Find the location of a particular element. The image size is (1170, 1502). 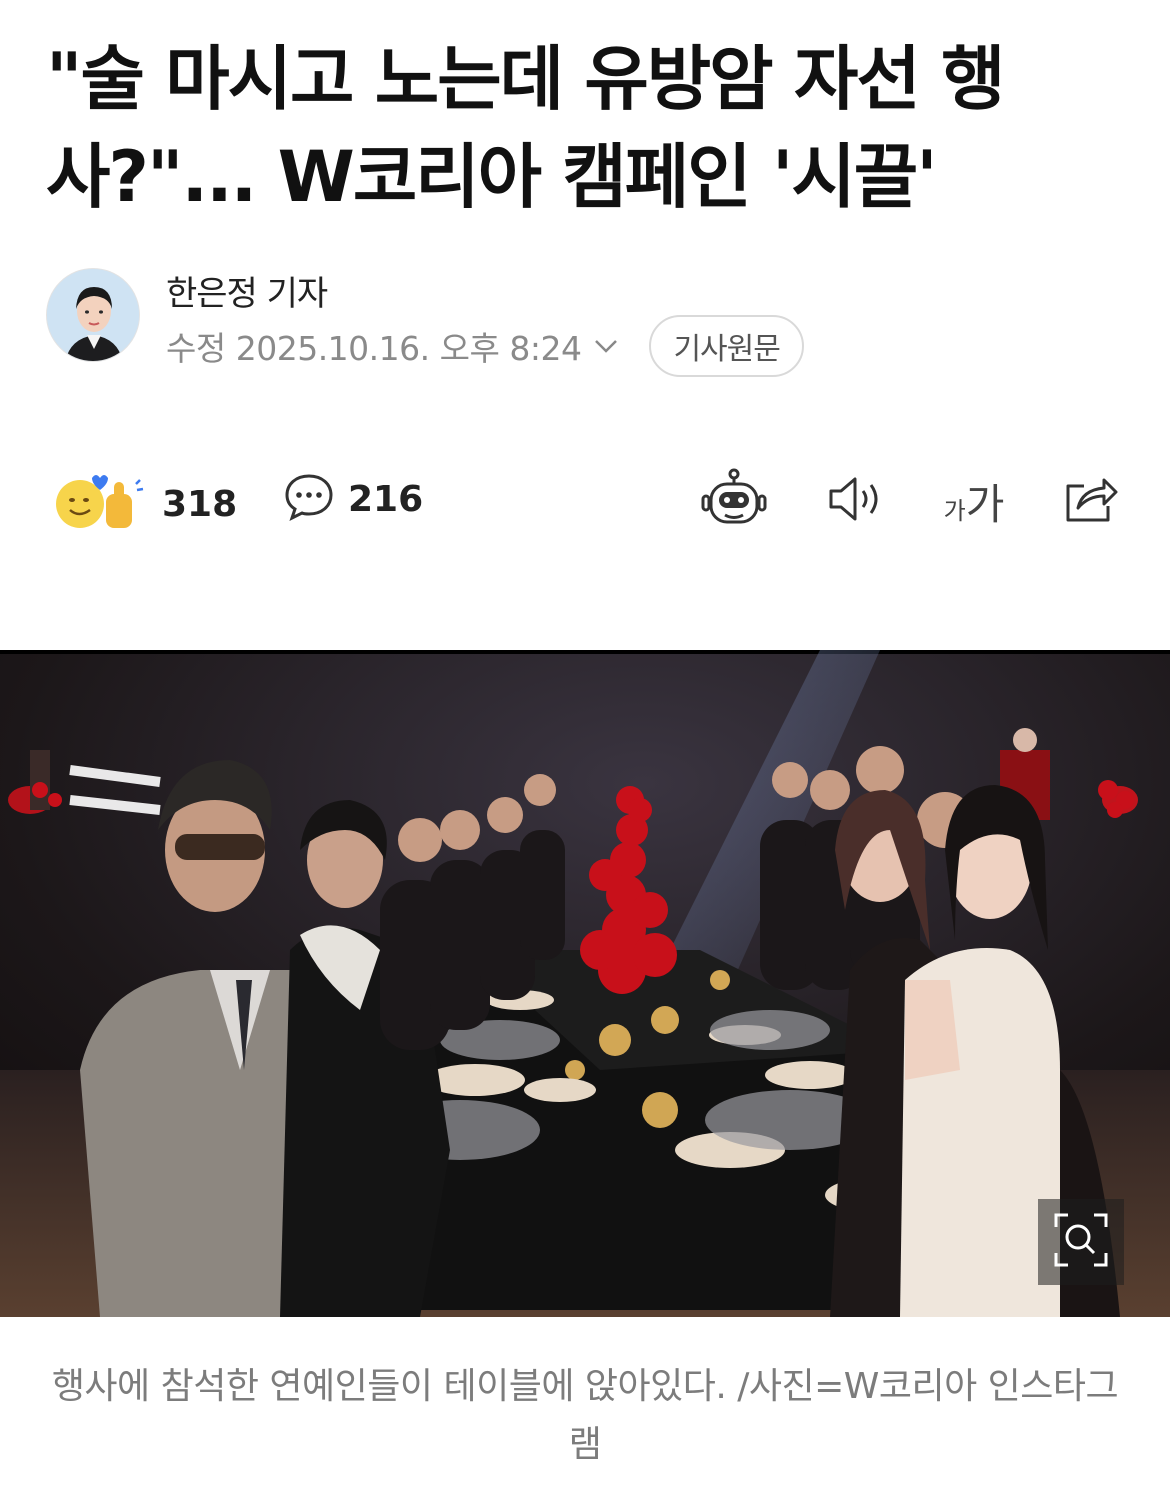

meta-row: 수정 2025.10.16. 오후 8:24 기사원문 is located at coordinates (485, 346).